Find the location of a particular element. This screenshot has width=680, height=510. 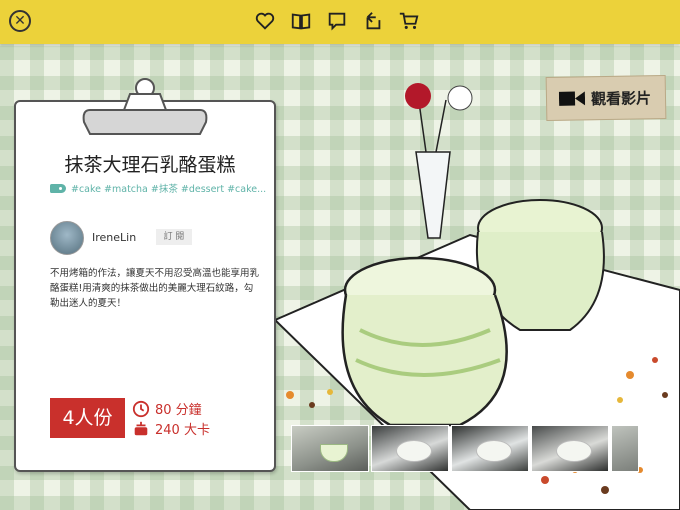

clock-icon is located at coordinates (141, 408).